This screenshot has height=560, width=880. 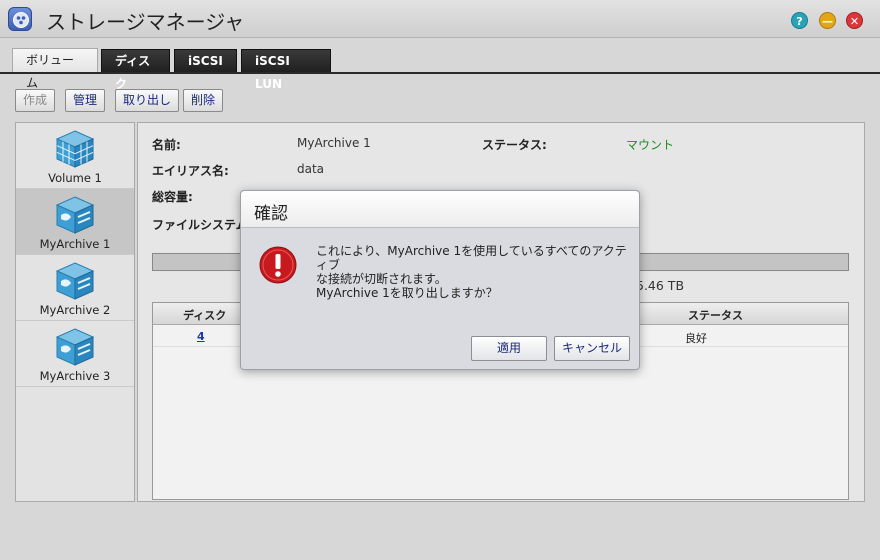 What do you see at coordinates (440, 209) in the screenshot?
I see `dialog-header: 確認` at bounding box center [440, 209].